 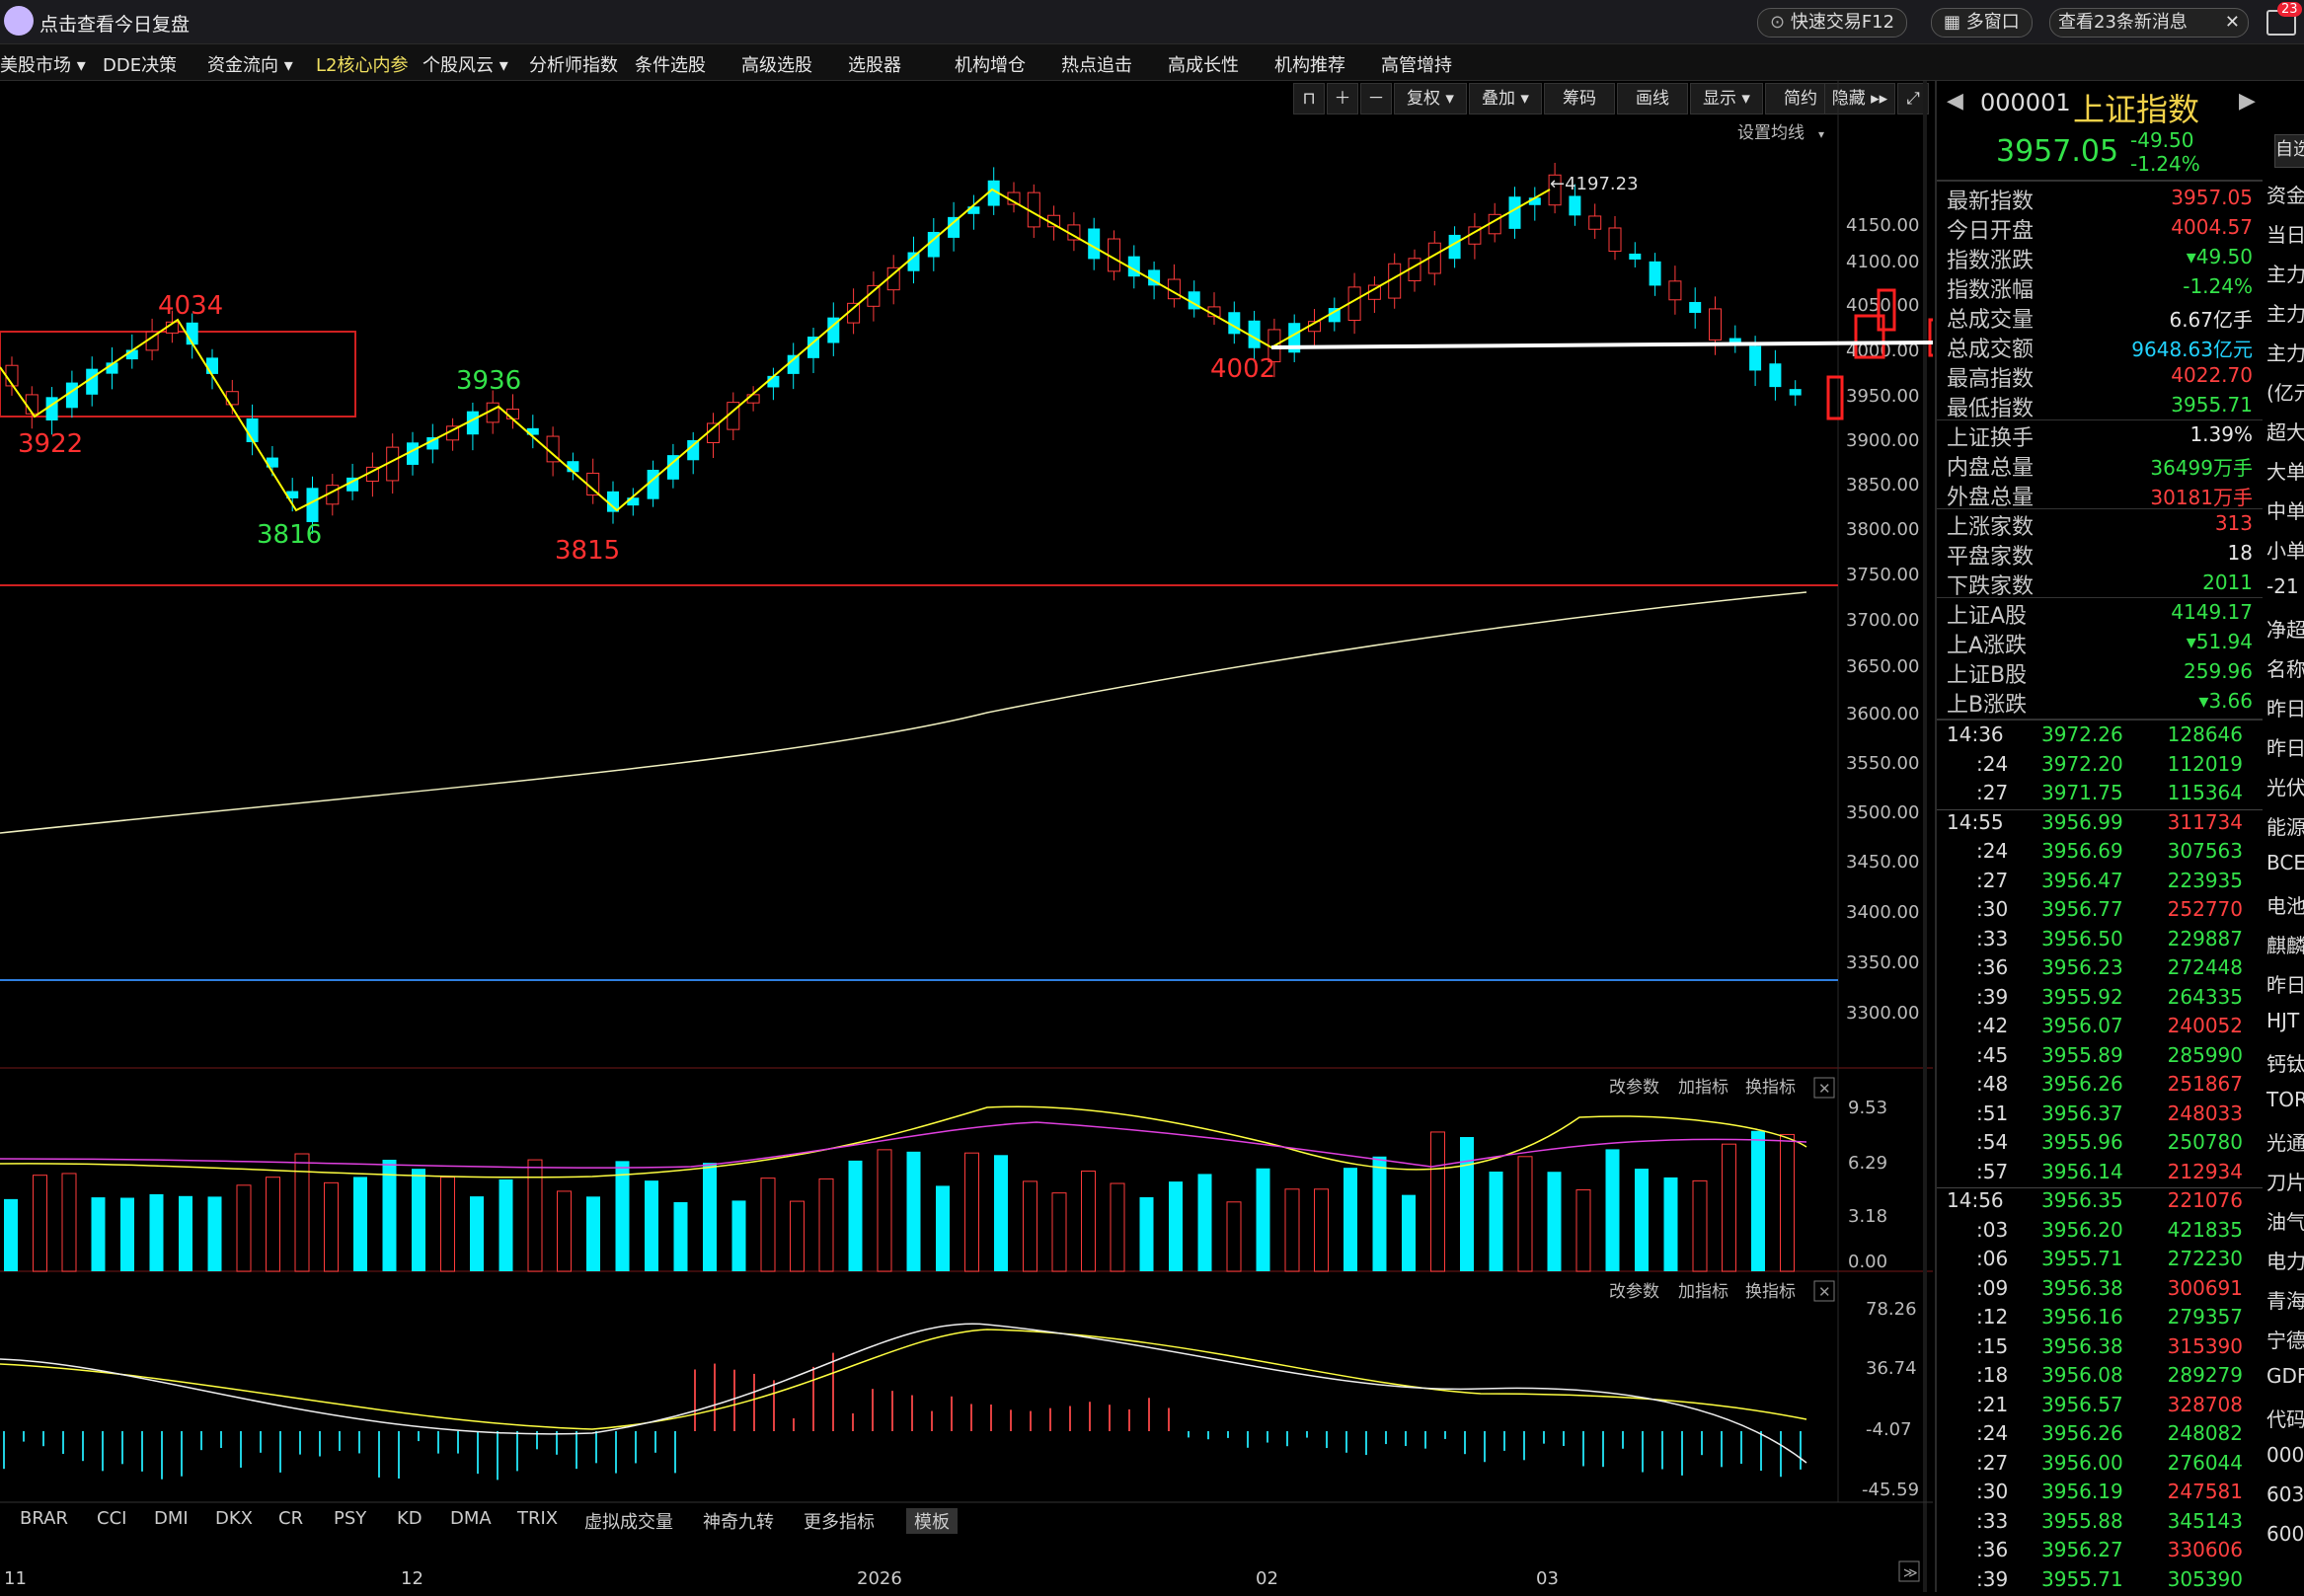 I want to click on side-strip-item: 资金, so click(x=2285, y=194).